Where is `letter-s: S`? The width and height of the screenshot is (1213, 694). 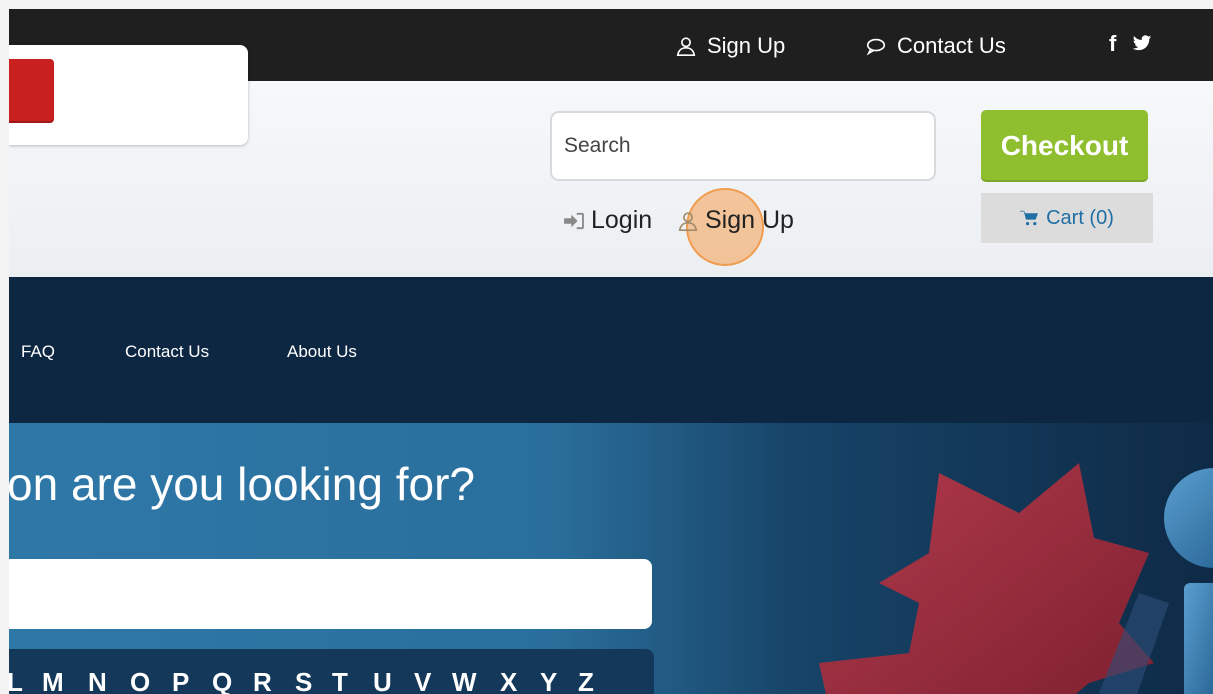
letter-s: S is located at coordinates (303, 680).